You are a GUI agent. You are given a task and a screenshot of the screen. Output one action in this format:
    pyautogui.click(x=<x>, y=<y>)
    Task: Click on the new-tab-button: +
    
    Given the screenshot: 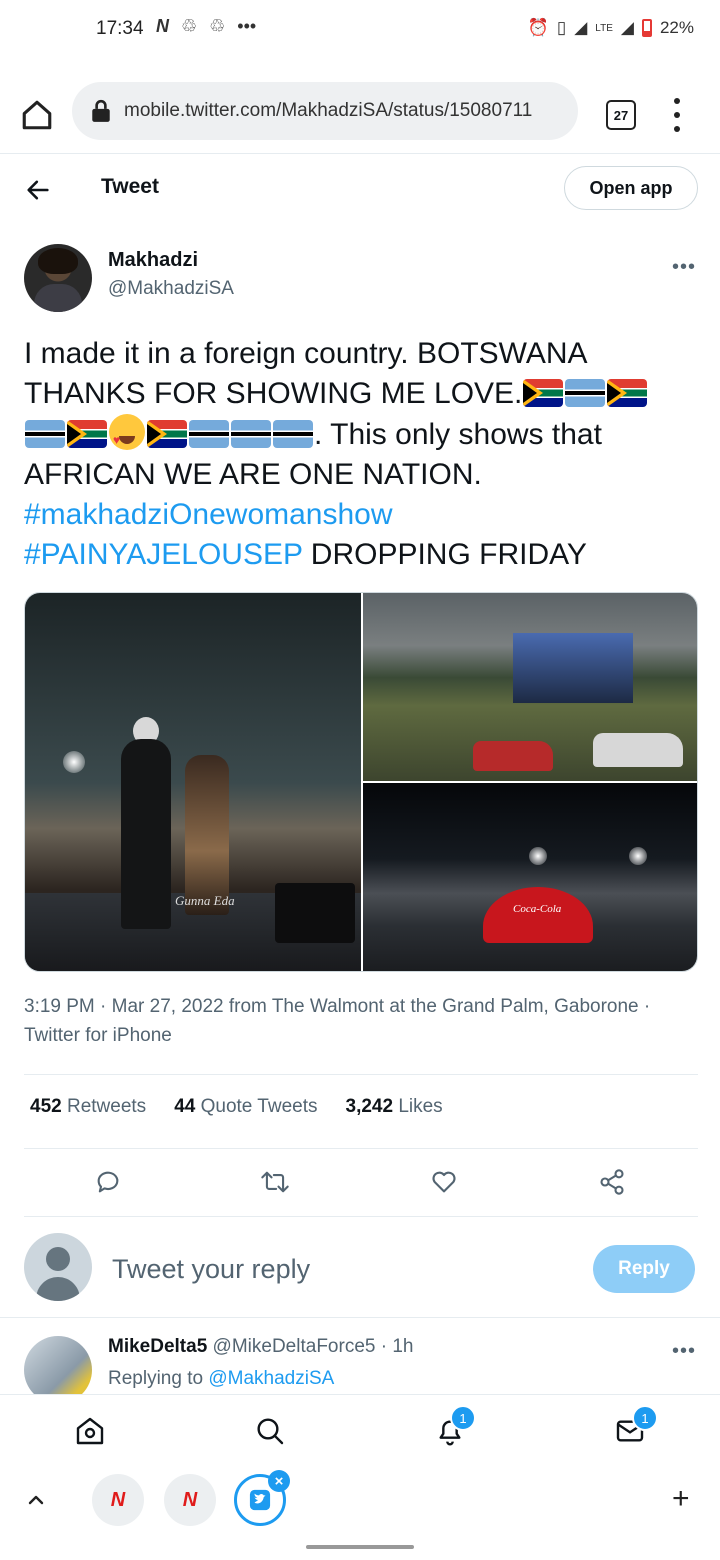 What is the action you would take?
    pyautogui.click(x=681, y=1499)
    